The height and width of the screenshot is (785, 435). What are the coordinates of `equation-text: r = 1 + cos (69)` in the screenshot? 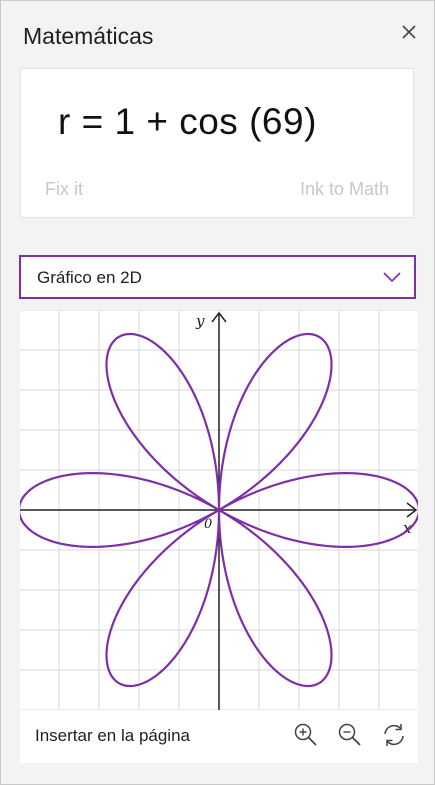 It's located at (187, 122).